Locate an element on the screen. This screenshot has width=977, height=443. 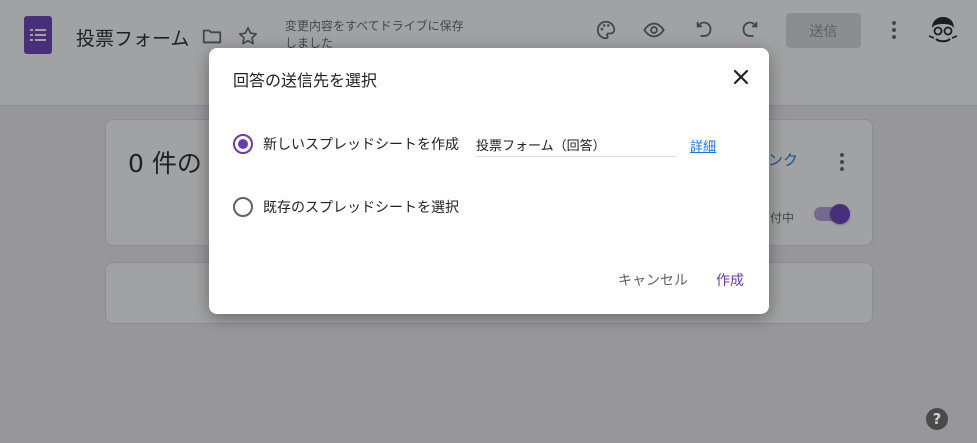
help-icon: ? is located at coordinates (937, 419).